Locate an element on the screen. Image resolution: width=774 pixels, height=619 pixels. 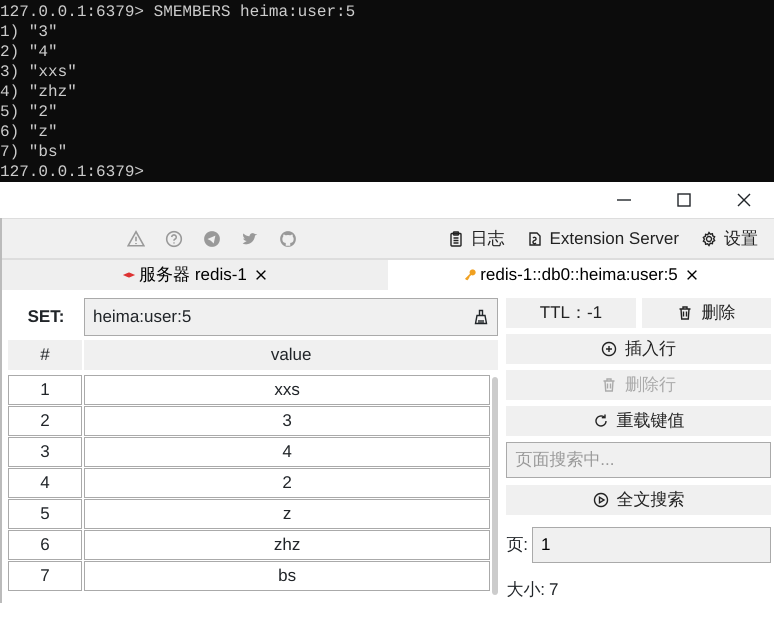
terminal-line: 5) "2" is located at coordinates (29, 112).